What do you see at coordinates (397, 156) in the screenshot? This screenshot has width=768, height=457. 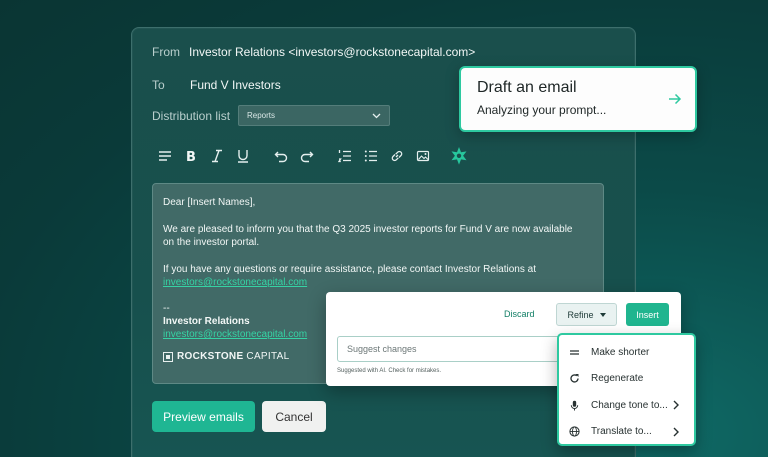 I see `link-icon` at bounding box center [397, 156].